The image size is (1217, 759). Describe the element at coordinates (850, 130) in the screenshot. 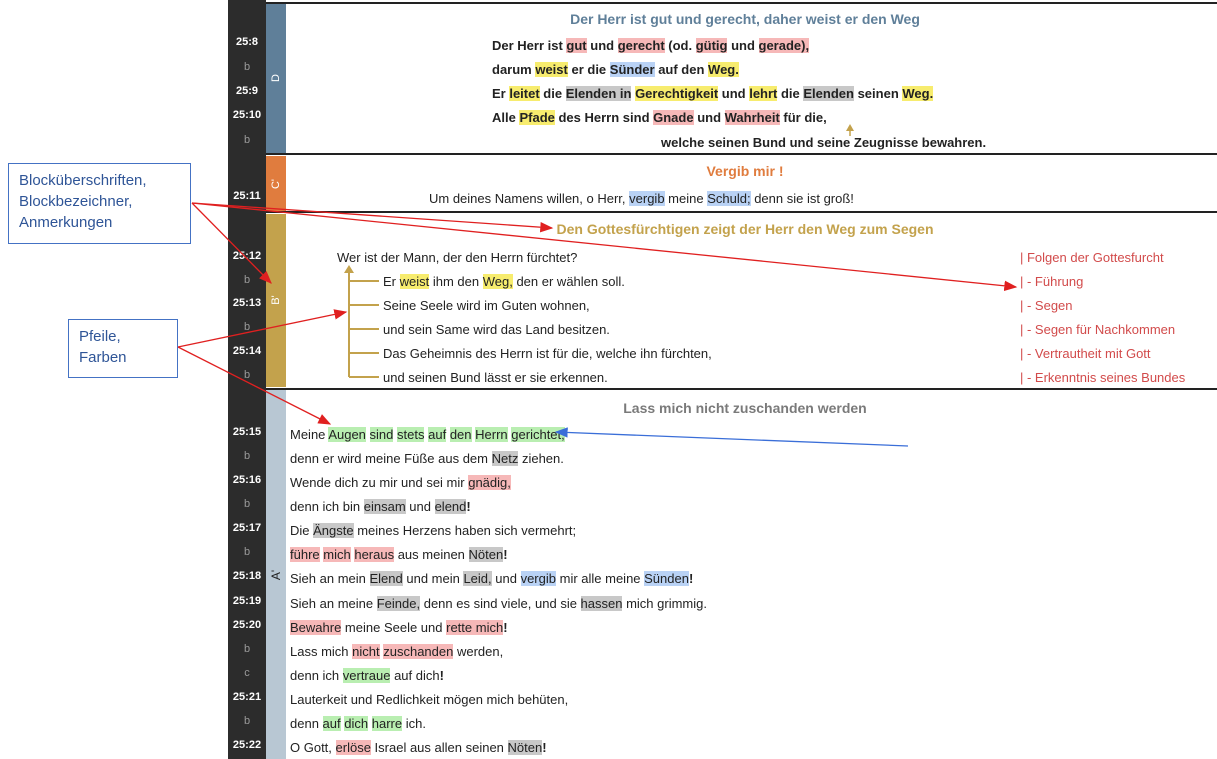

I see `structure-arrow-d` at that location.